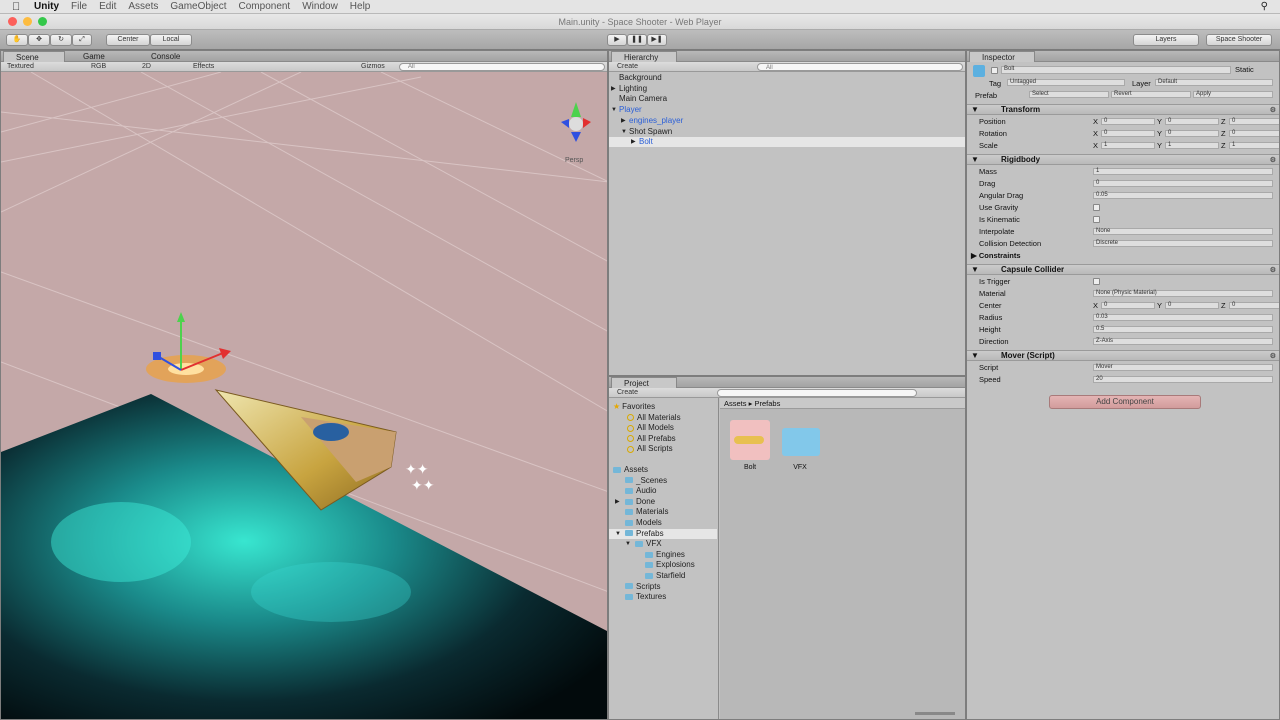 The image size is (1280, 720). What do you see at coordinates (1128, 305) in the screenshot?
I see `center-x-field: 0` at bounding box center [1128, 305].